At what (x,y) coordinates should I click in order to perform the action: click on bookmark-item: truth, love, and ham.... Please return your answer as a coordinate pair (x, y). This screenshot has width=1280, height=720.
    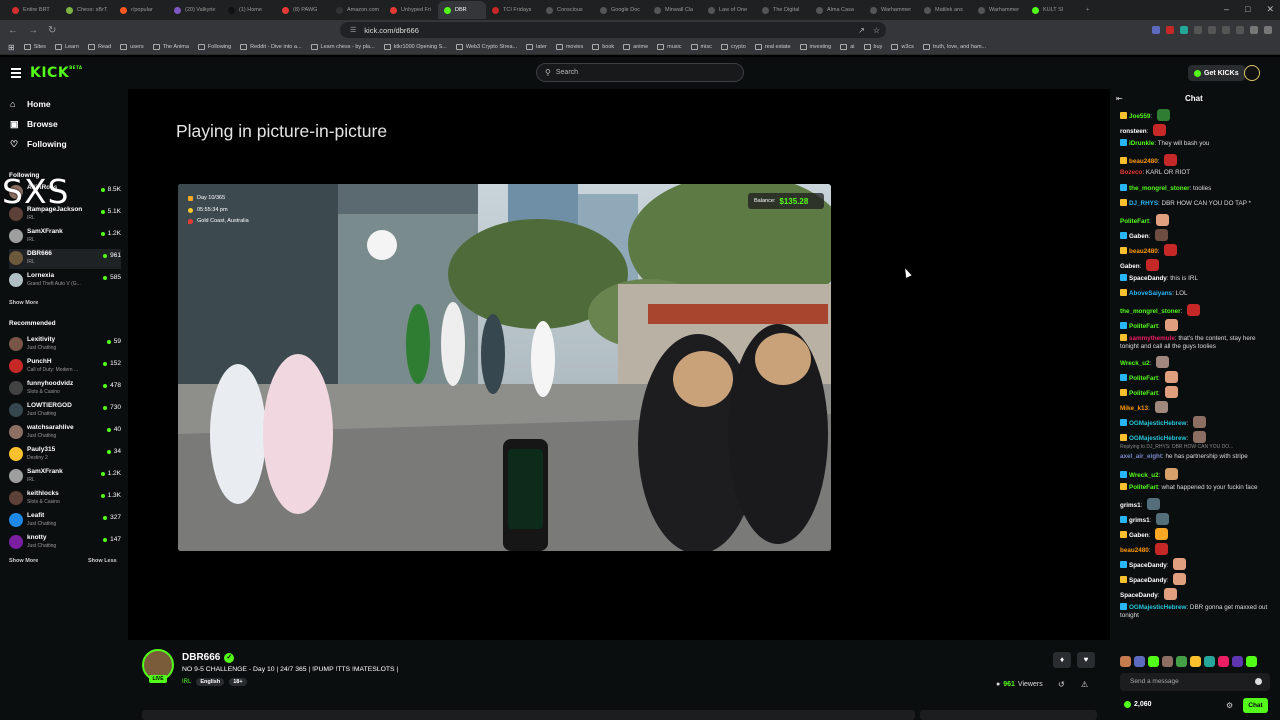
    Looking at the image, I should click on (954, 47).